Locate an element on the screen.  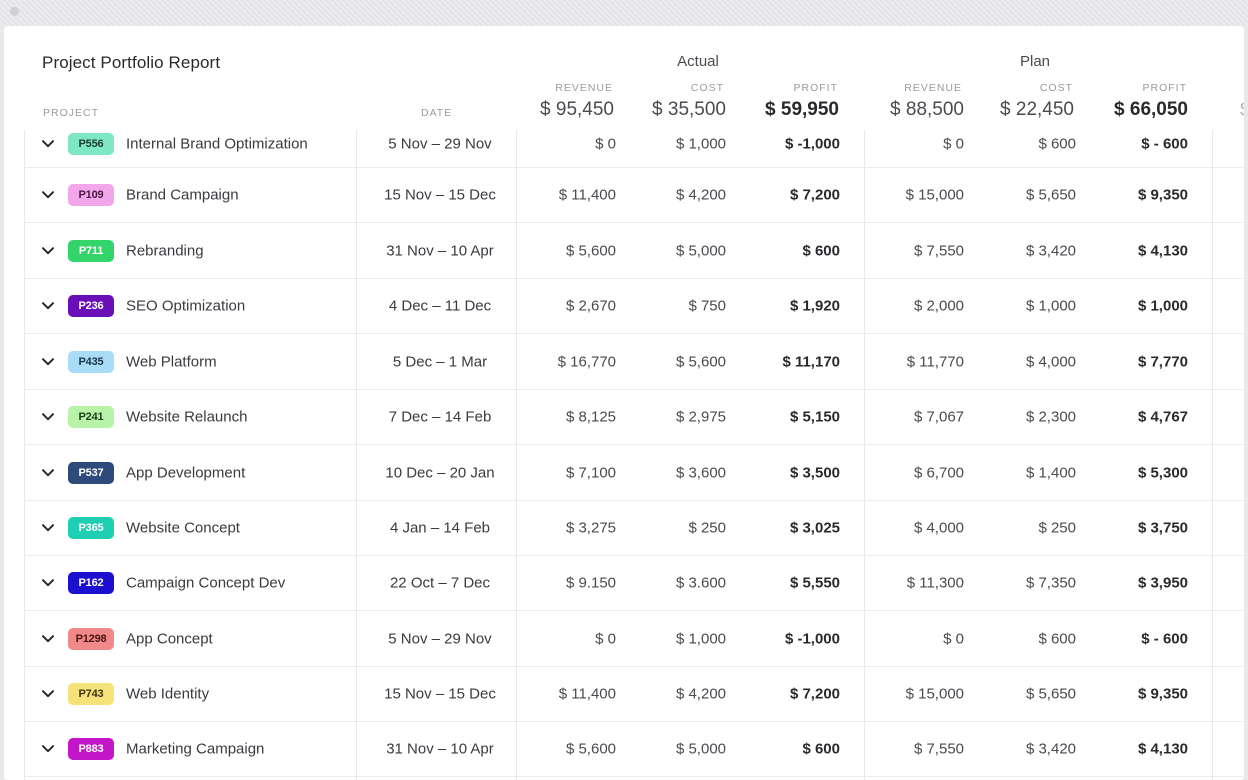
project-name: Marketing Campaign is located at coordinates (195, 749).